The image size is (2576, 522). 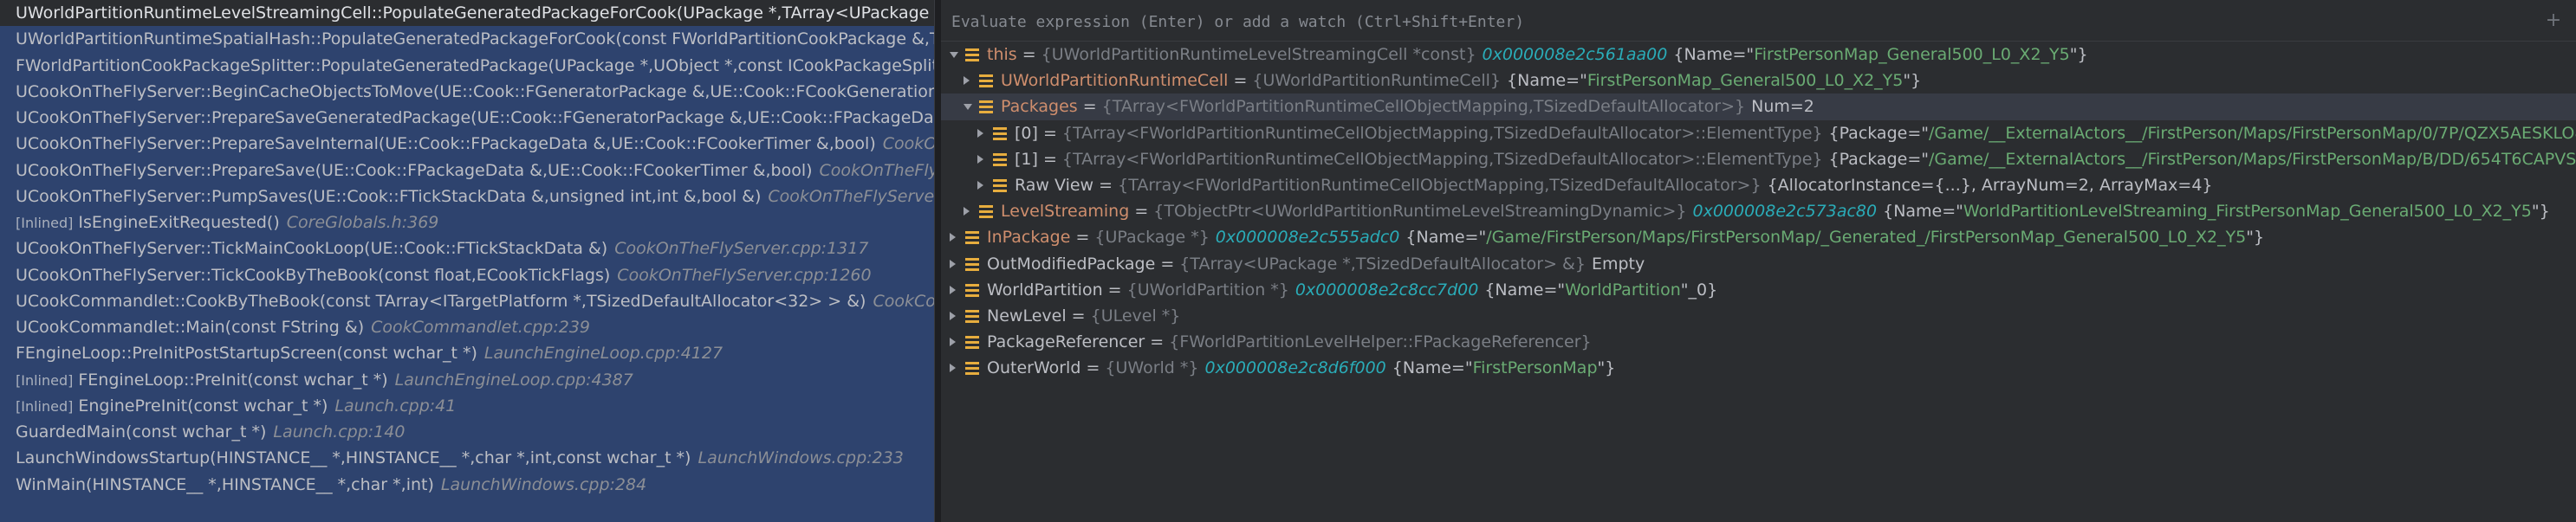 I want to click on variable-type: {UWorldPartition *}, so click(x=1207, y=290).